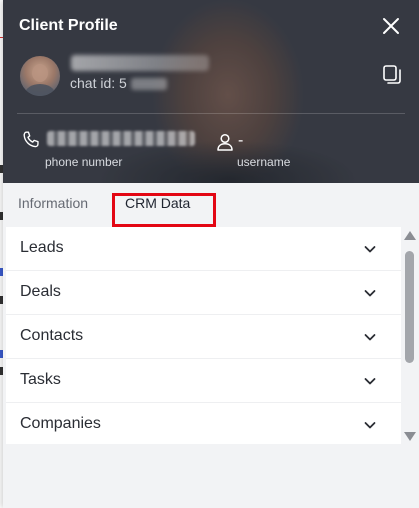 This screenshot has width=419, height=508. Describe the element at coordinates (84, 162) in the screenshot. I see `phone-number-label: phone number` at that location.